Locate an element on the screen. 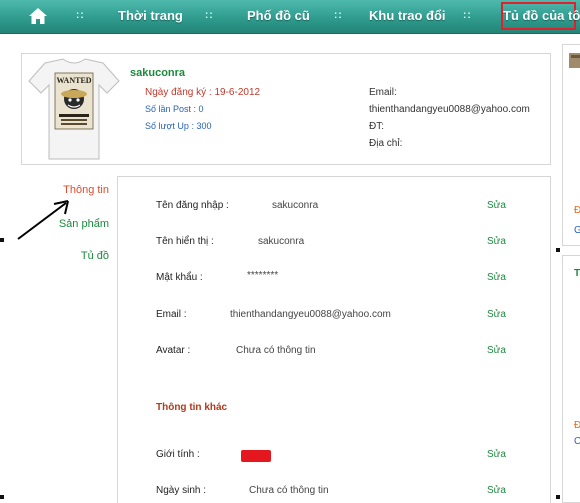 Image resolution: width=580 pixels, height=503 pixels. field-label-avatar: Avatar : is located at coordinates (173, 350).